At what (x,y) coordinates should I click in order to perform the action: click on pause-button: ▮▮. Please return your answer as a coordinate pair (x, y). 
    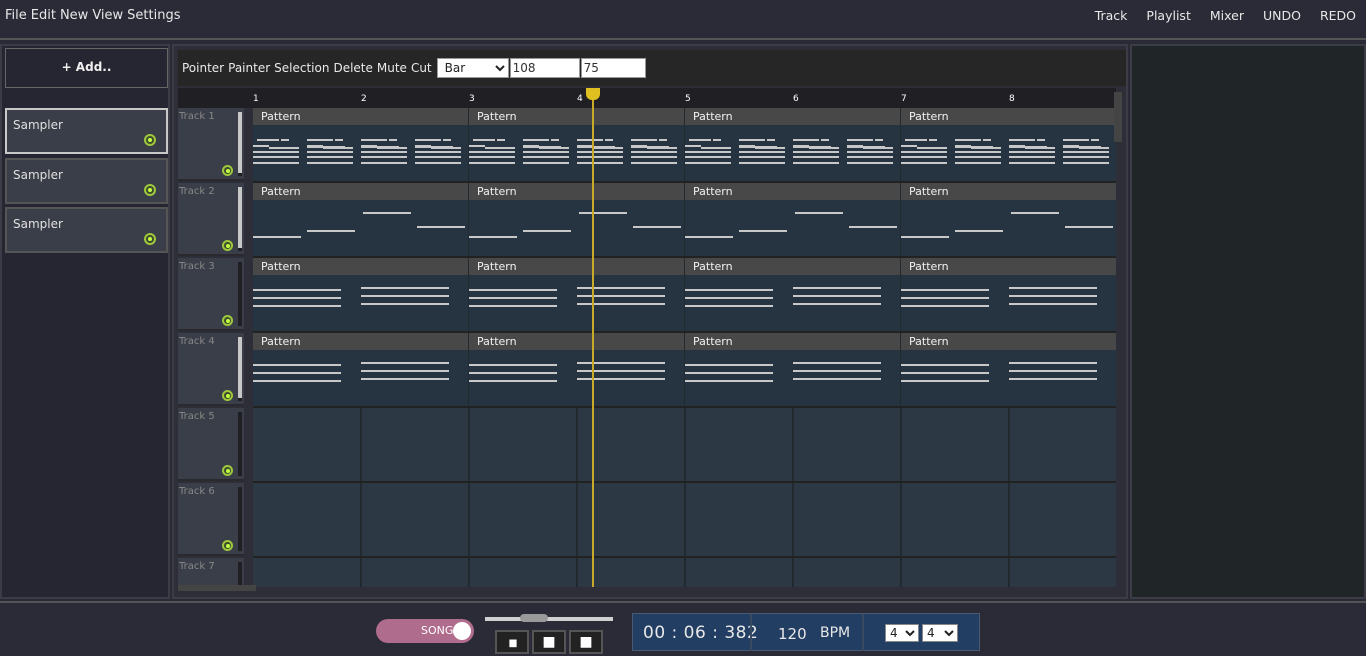
    Looking at the image, I should click on (512, 642).